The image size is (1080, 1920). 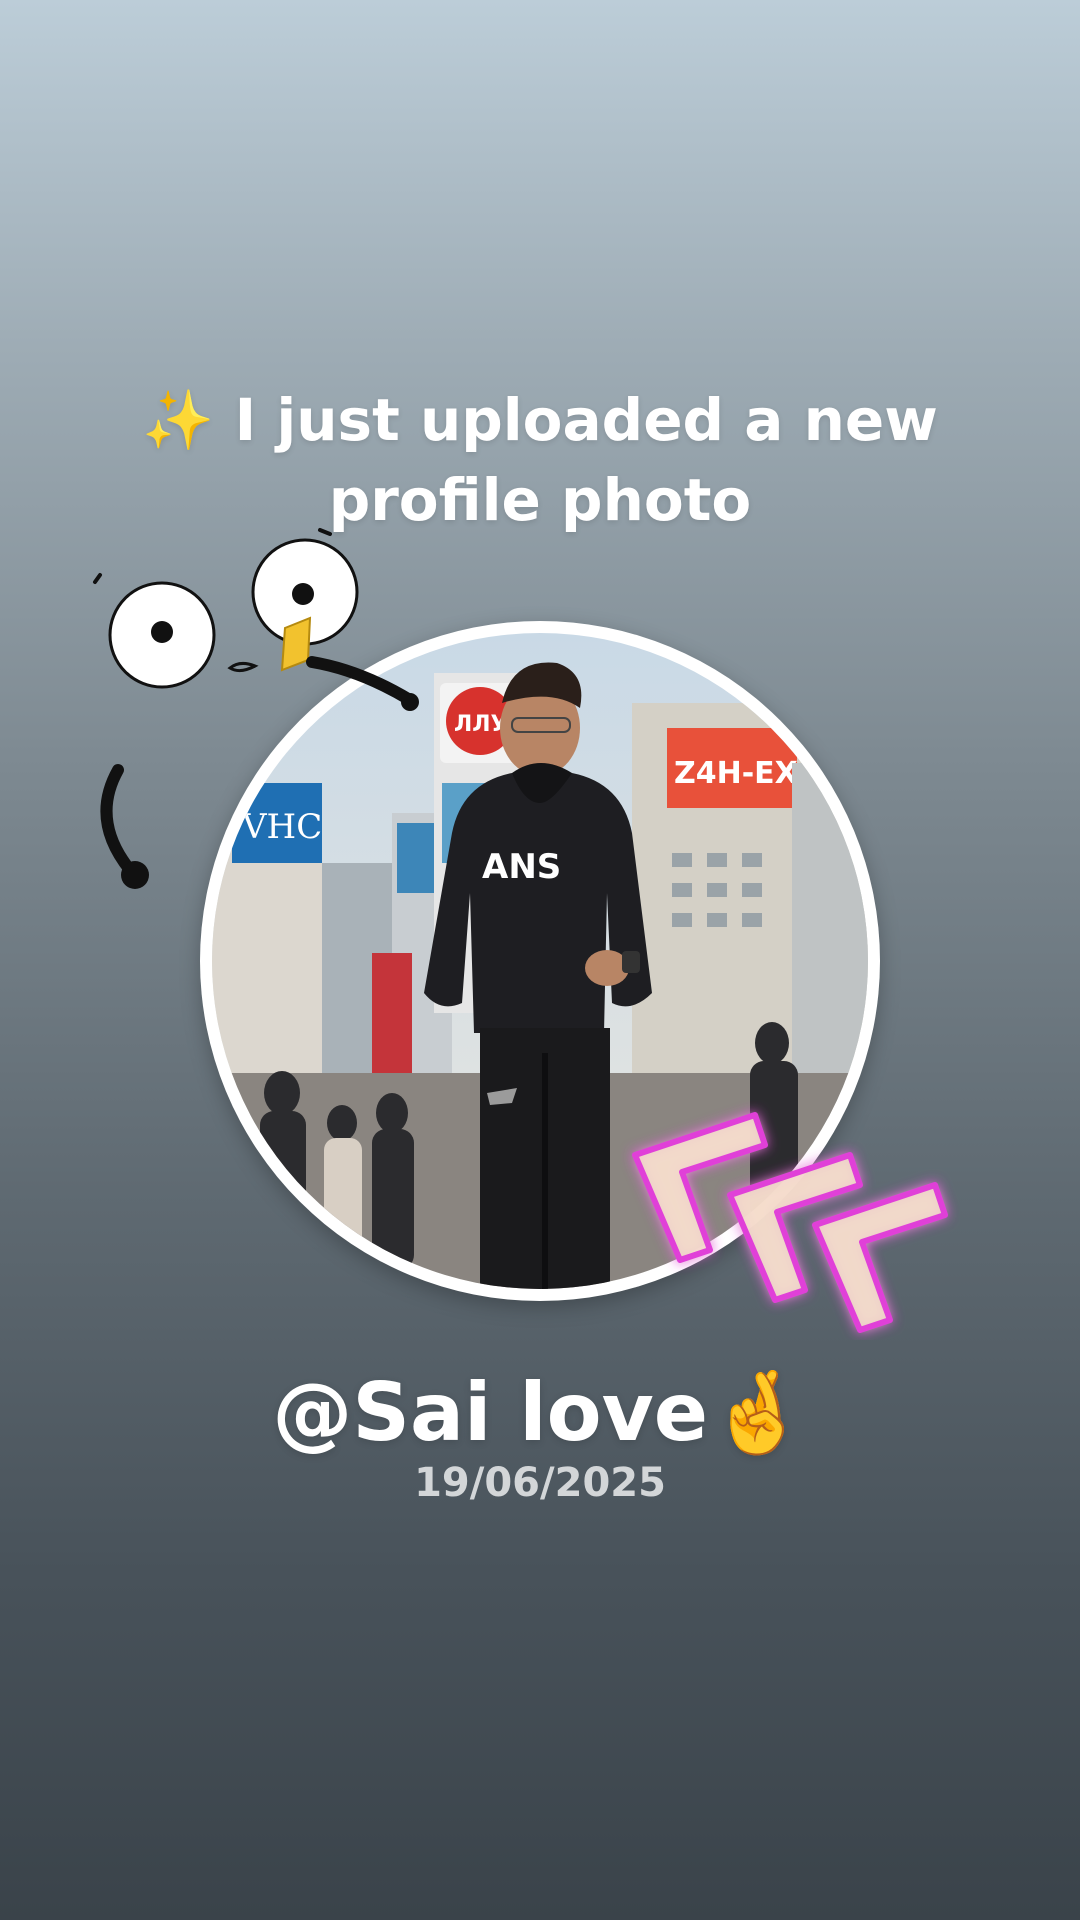 What do you see at coordinates (481, 724) in the screenshot?
I see `sign-red-circle: ЛЛУ` at bounding box center [481, 724].